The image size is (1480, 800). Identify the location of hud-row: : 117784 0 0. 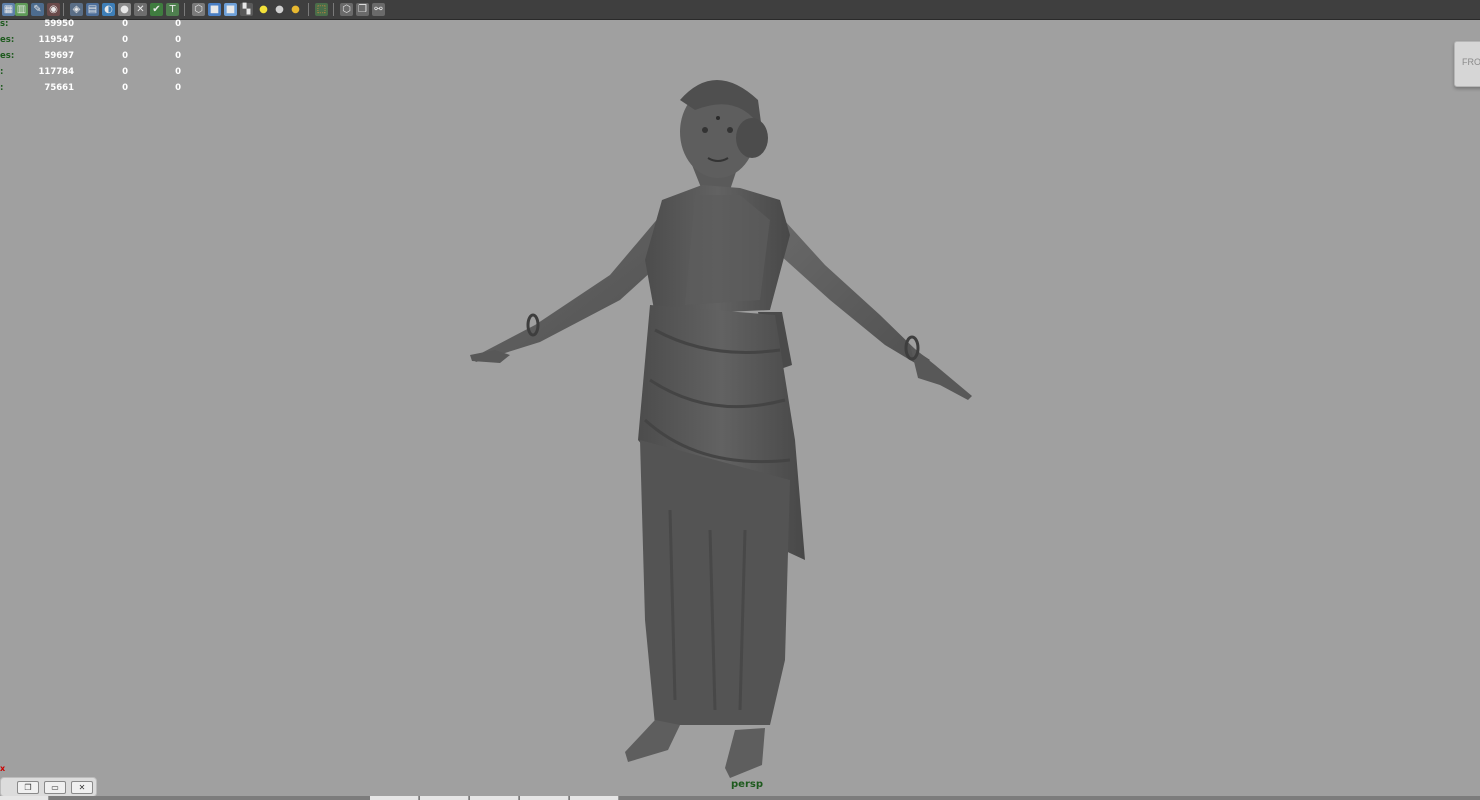
(95, 74).